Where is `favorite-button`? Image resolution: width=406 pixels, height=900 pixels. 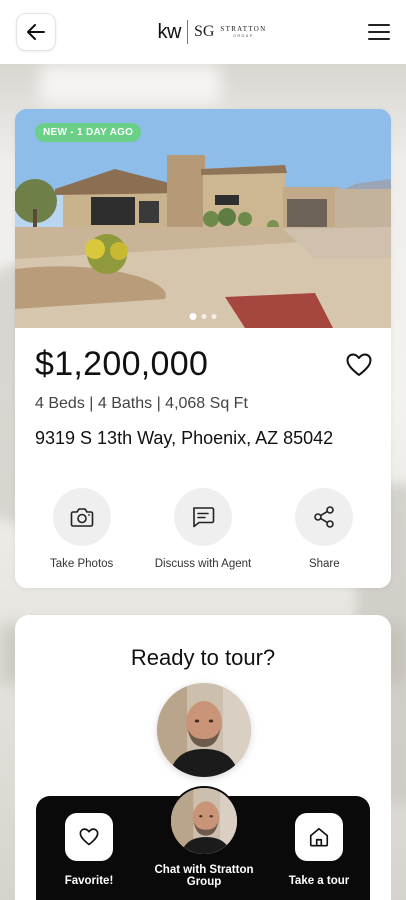
favorite-button is located at coordinates (359, 365).